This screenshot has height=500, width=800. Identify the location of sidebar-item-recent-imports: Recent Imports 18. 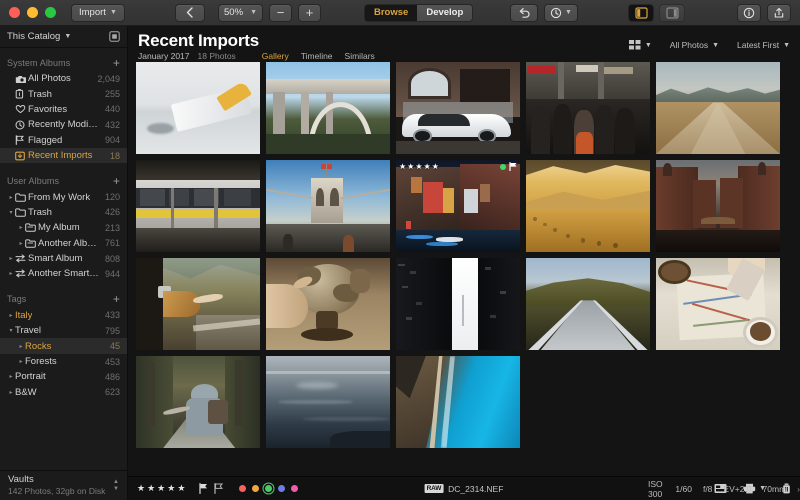
(63, 155).